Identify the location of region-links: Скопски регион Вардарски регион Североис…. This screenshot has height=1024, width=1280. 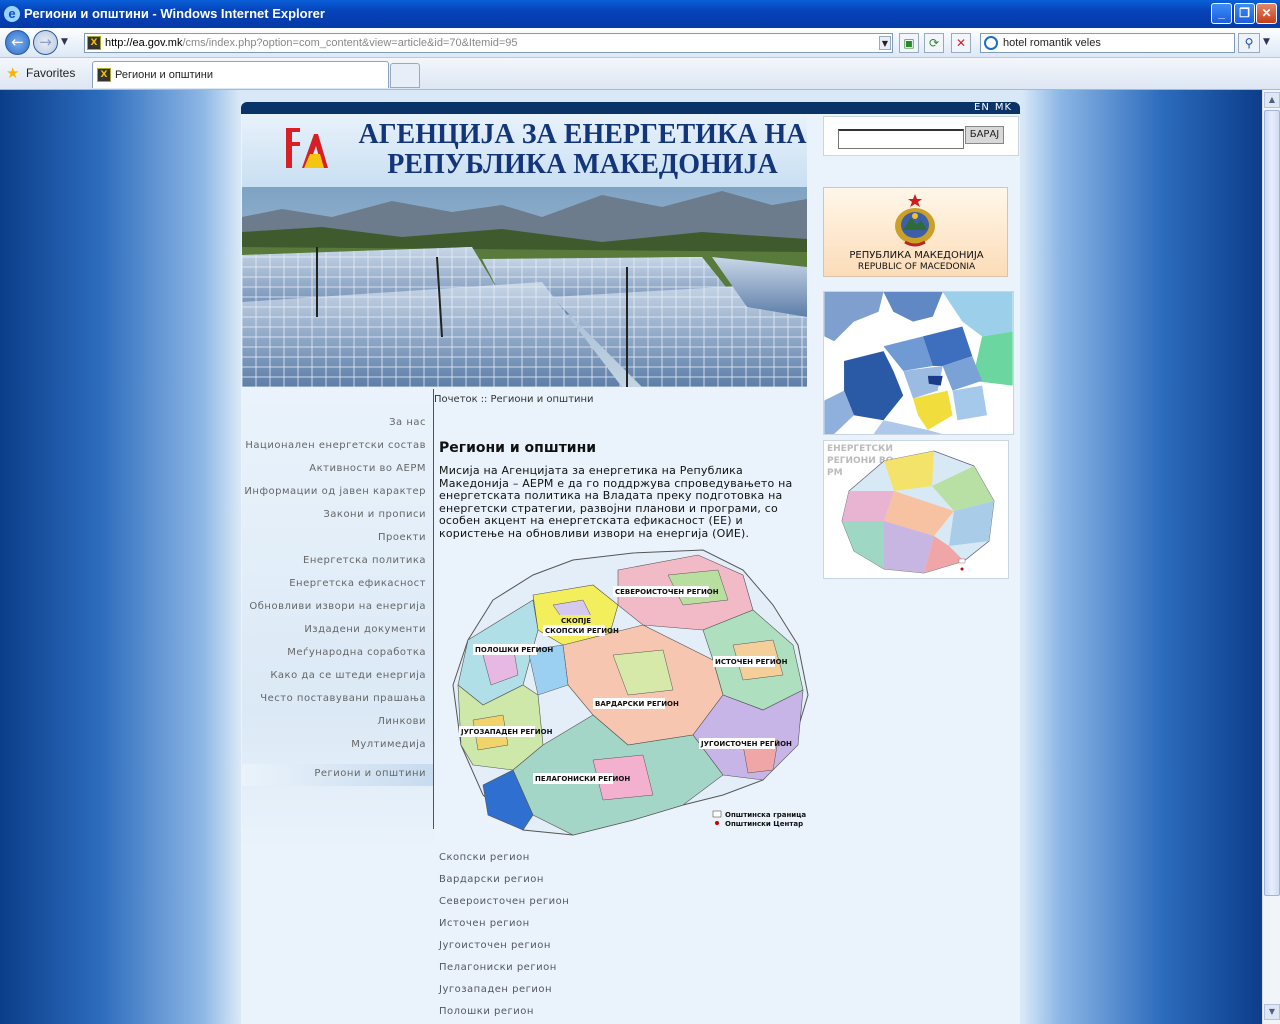
(504, 938).